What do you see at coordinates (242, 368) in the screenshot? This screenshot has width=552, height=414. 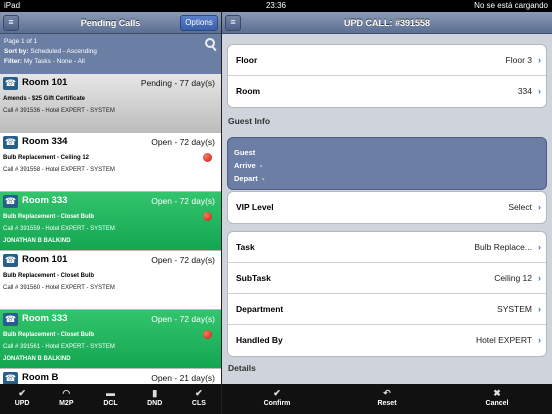 I see `details-header: Details` at bounding box center [242, 368].